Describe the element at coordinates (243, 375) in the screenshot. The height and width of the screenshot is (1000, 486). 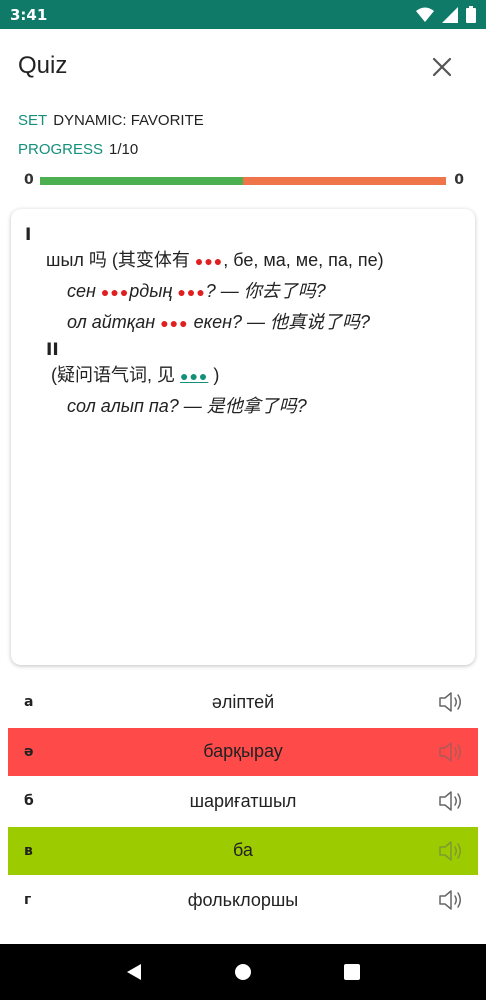
I see `definition-line: (疑问语气词, 见 ●●● )` at that location.